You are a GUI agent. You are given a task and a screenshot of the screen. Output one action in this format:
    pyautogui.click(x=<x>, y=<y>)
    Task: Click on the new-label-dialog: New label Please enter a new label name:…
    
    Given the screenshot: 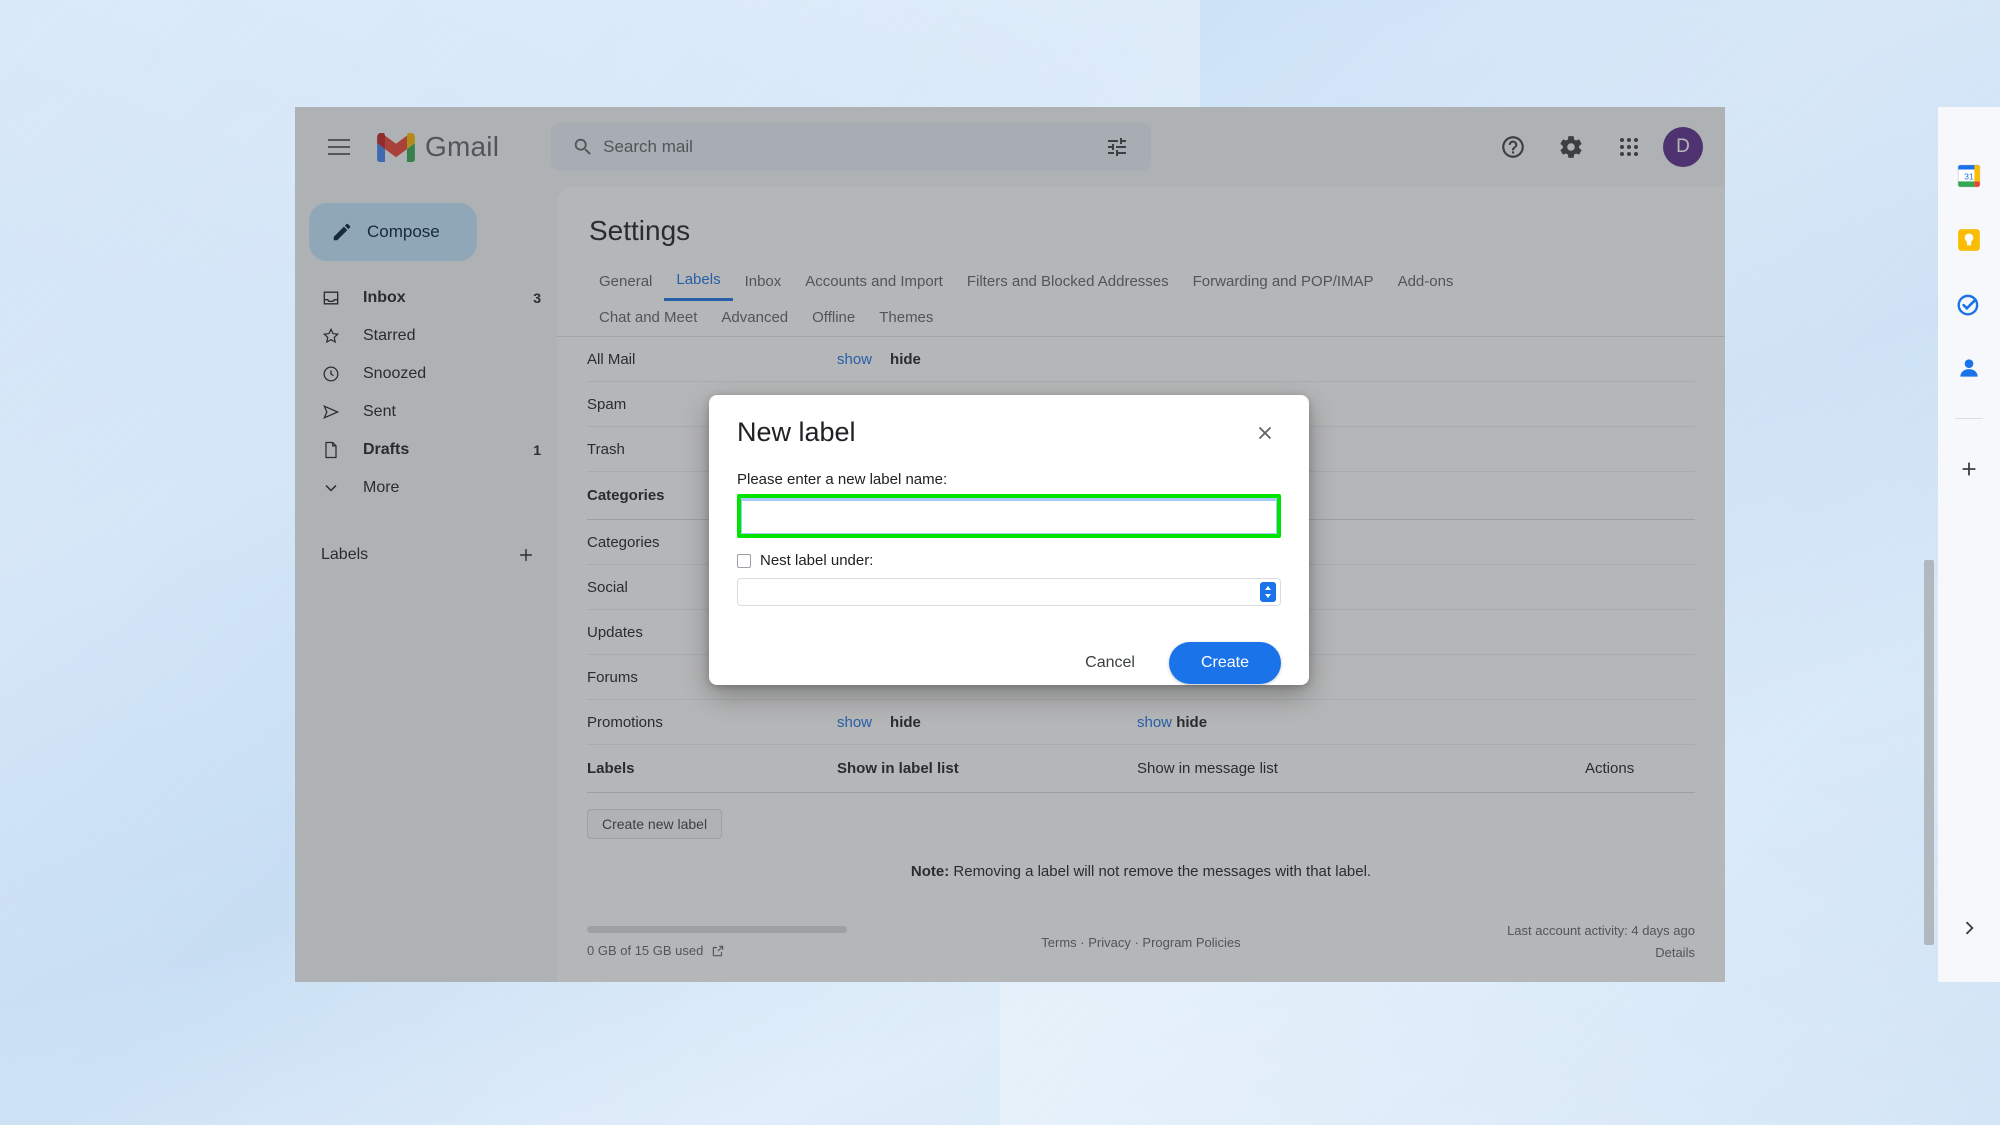 What is the action you would take?
    pyautogui.click(x=1009, y=540)
    